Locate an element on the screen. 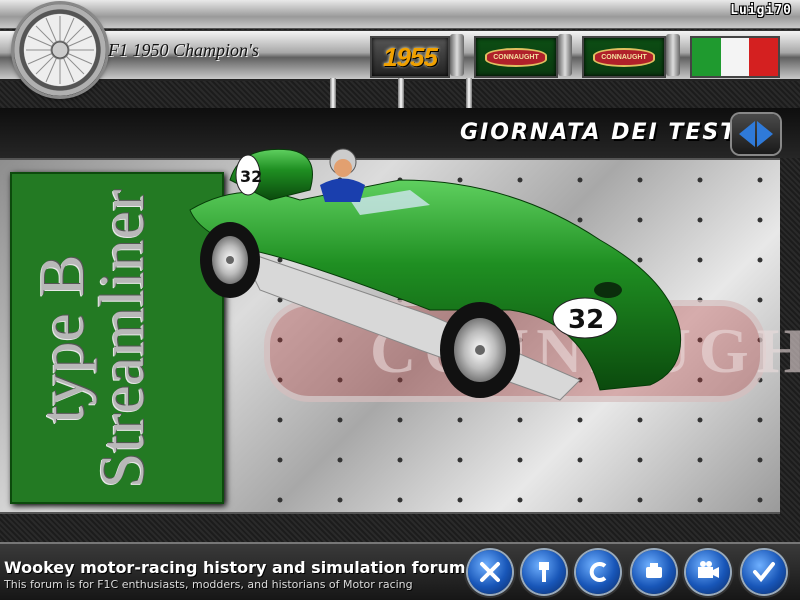 This screenshot has height=600, width=800. car-number-side: 32 is located at coordinates (586, 320).